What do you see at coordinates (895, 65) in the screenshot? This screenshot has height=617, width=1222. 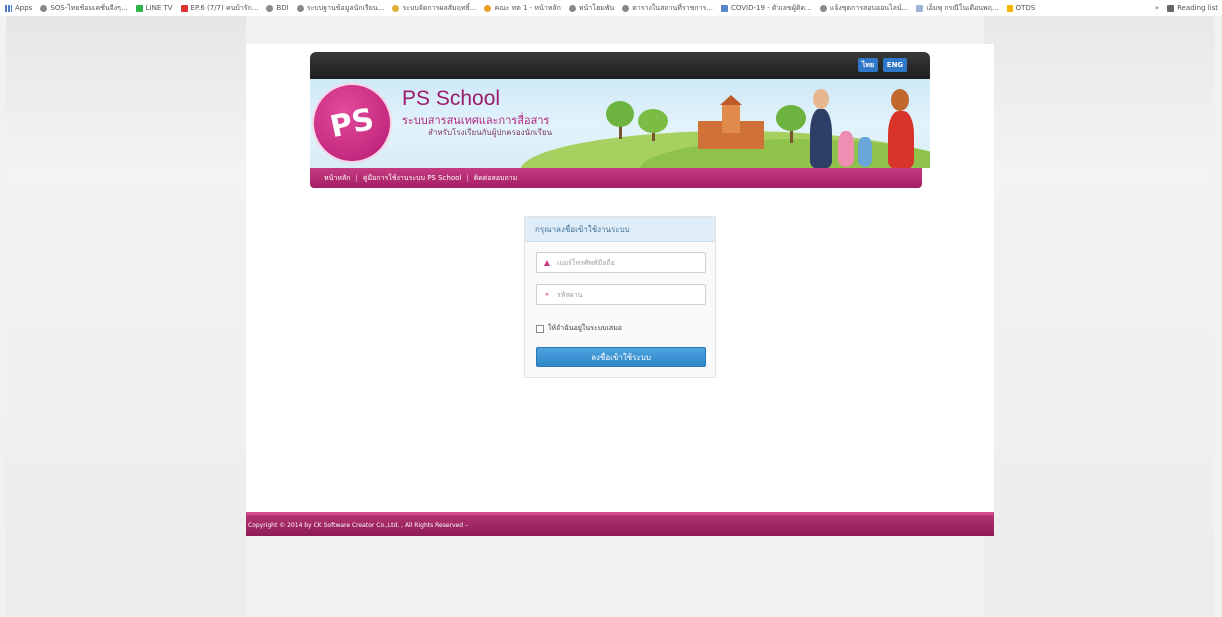 I see `lang-english-button: ENG` at bounding box center [895, 65].